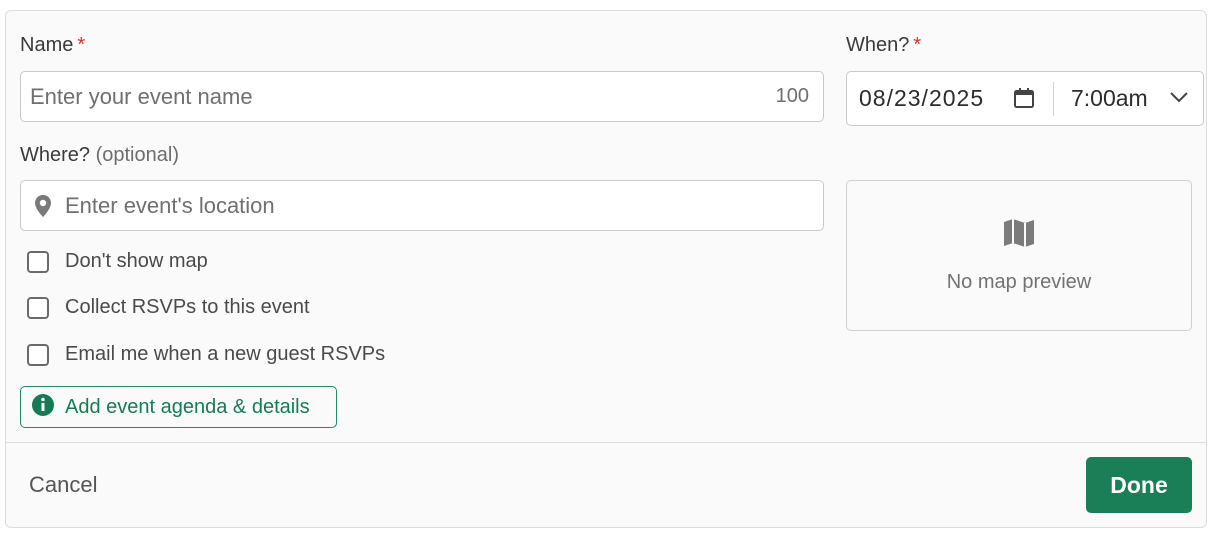  What do you see at coordinates (187, 307) in the screenshot?
I see `collect-rsvps-label: Collect RSVPs to this event` at bounding box center [187, 307].